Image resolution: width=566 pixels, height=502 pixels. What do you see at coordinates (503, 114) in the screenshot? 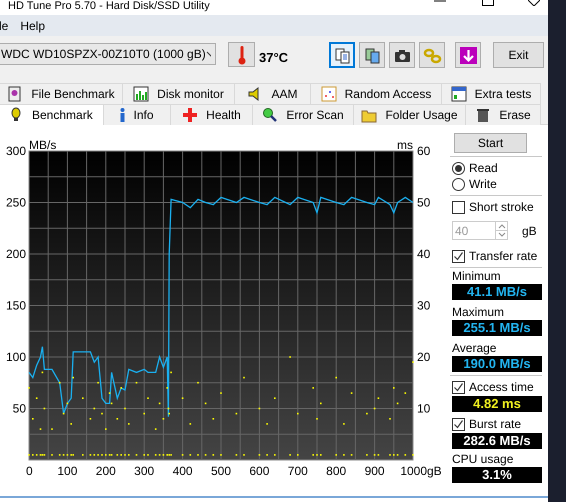
I see `tab: Erase` at bounding box center [503, 114].